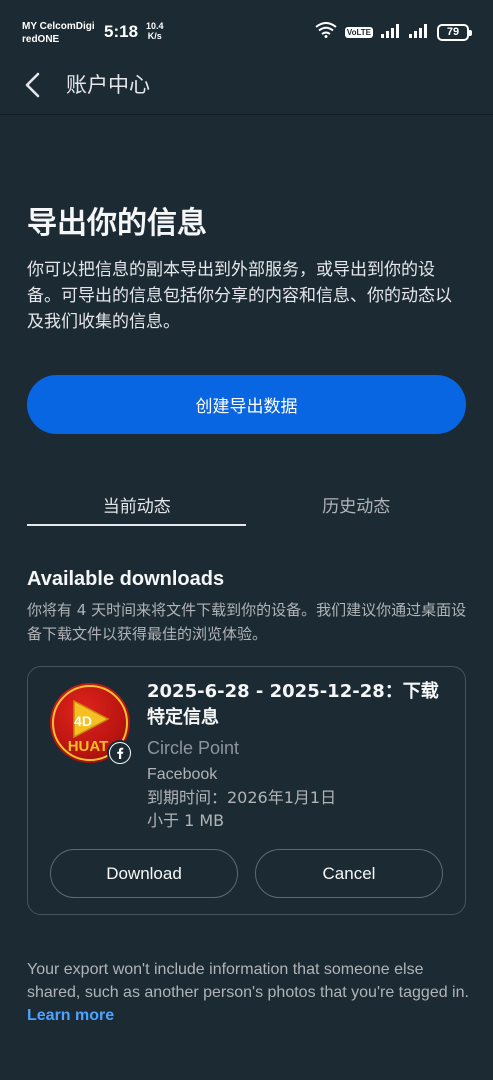 This screenshot has width=493, height=1080. What do you see at coordinates (246, 31) in the screenshot?
I see `status-bar: MY CelcomDigi redONE 5:18 10.4 K/s VoLTE` at bounding box center [246, 31].